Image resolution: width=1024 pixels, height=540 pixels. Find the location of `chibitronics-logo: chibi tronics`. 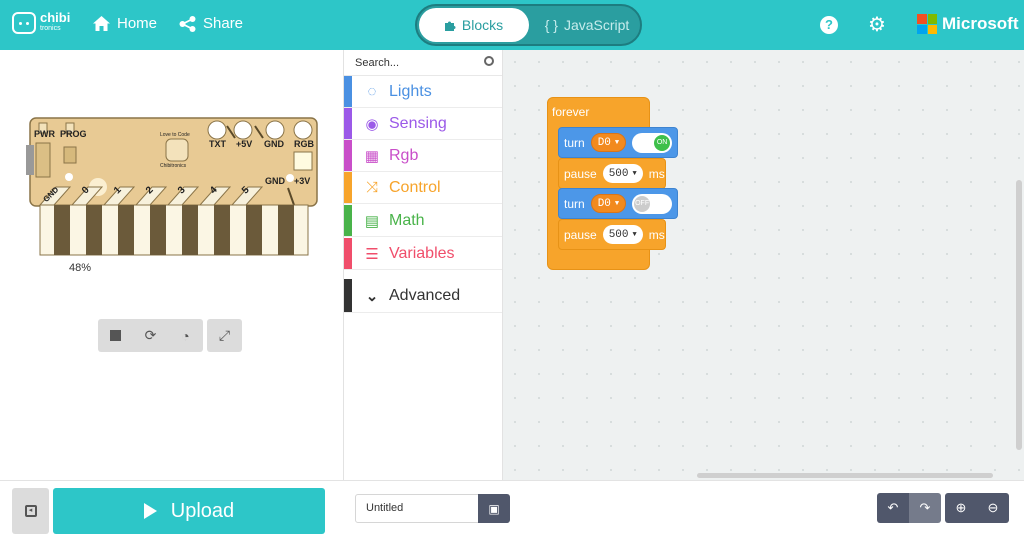

chibitronics-logo: chibi tronics is located at coordinates (41, 22).